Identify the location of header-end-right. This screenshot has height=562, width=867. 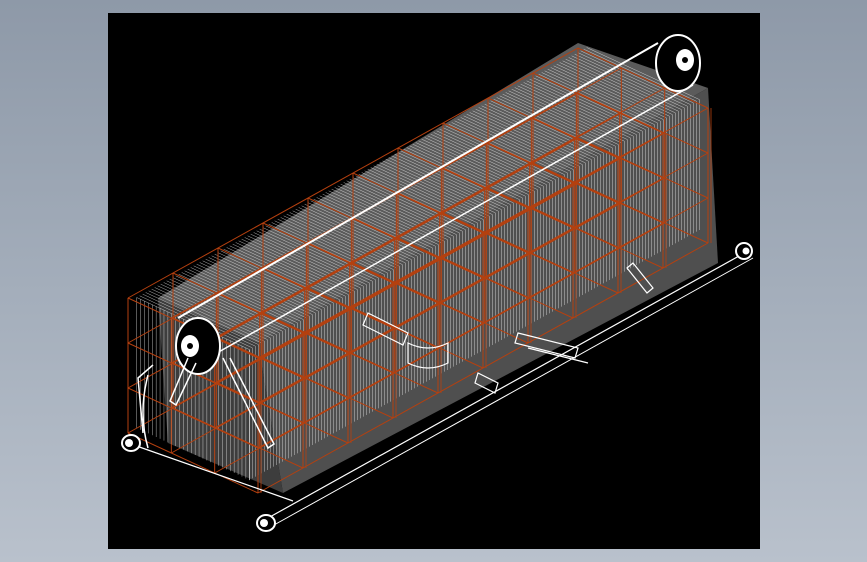
(744, 251).